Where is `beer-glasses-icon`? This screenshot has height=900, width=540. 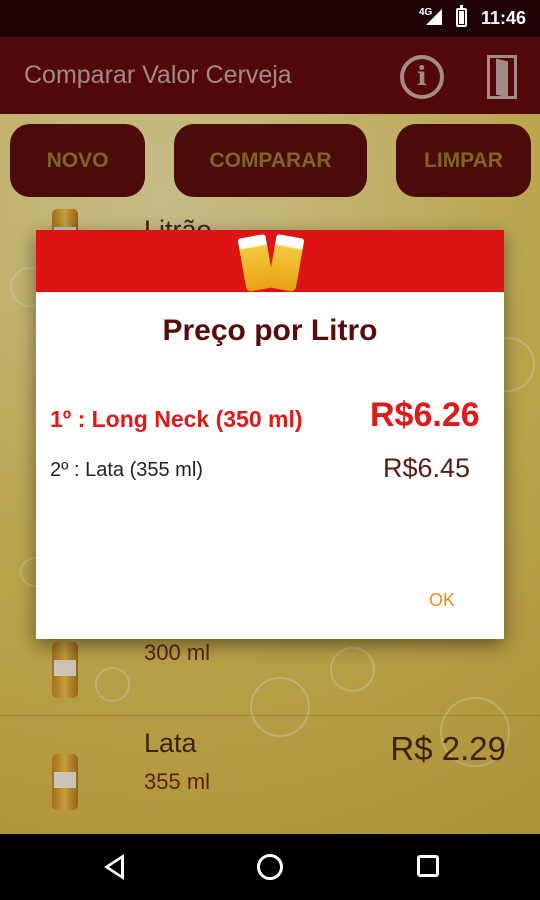 beer-glasses-icon is located at coordinates (272, 261).